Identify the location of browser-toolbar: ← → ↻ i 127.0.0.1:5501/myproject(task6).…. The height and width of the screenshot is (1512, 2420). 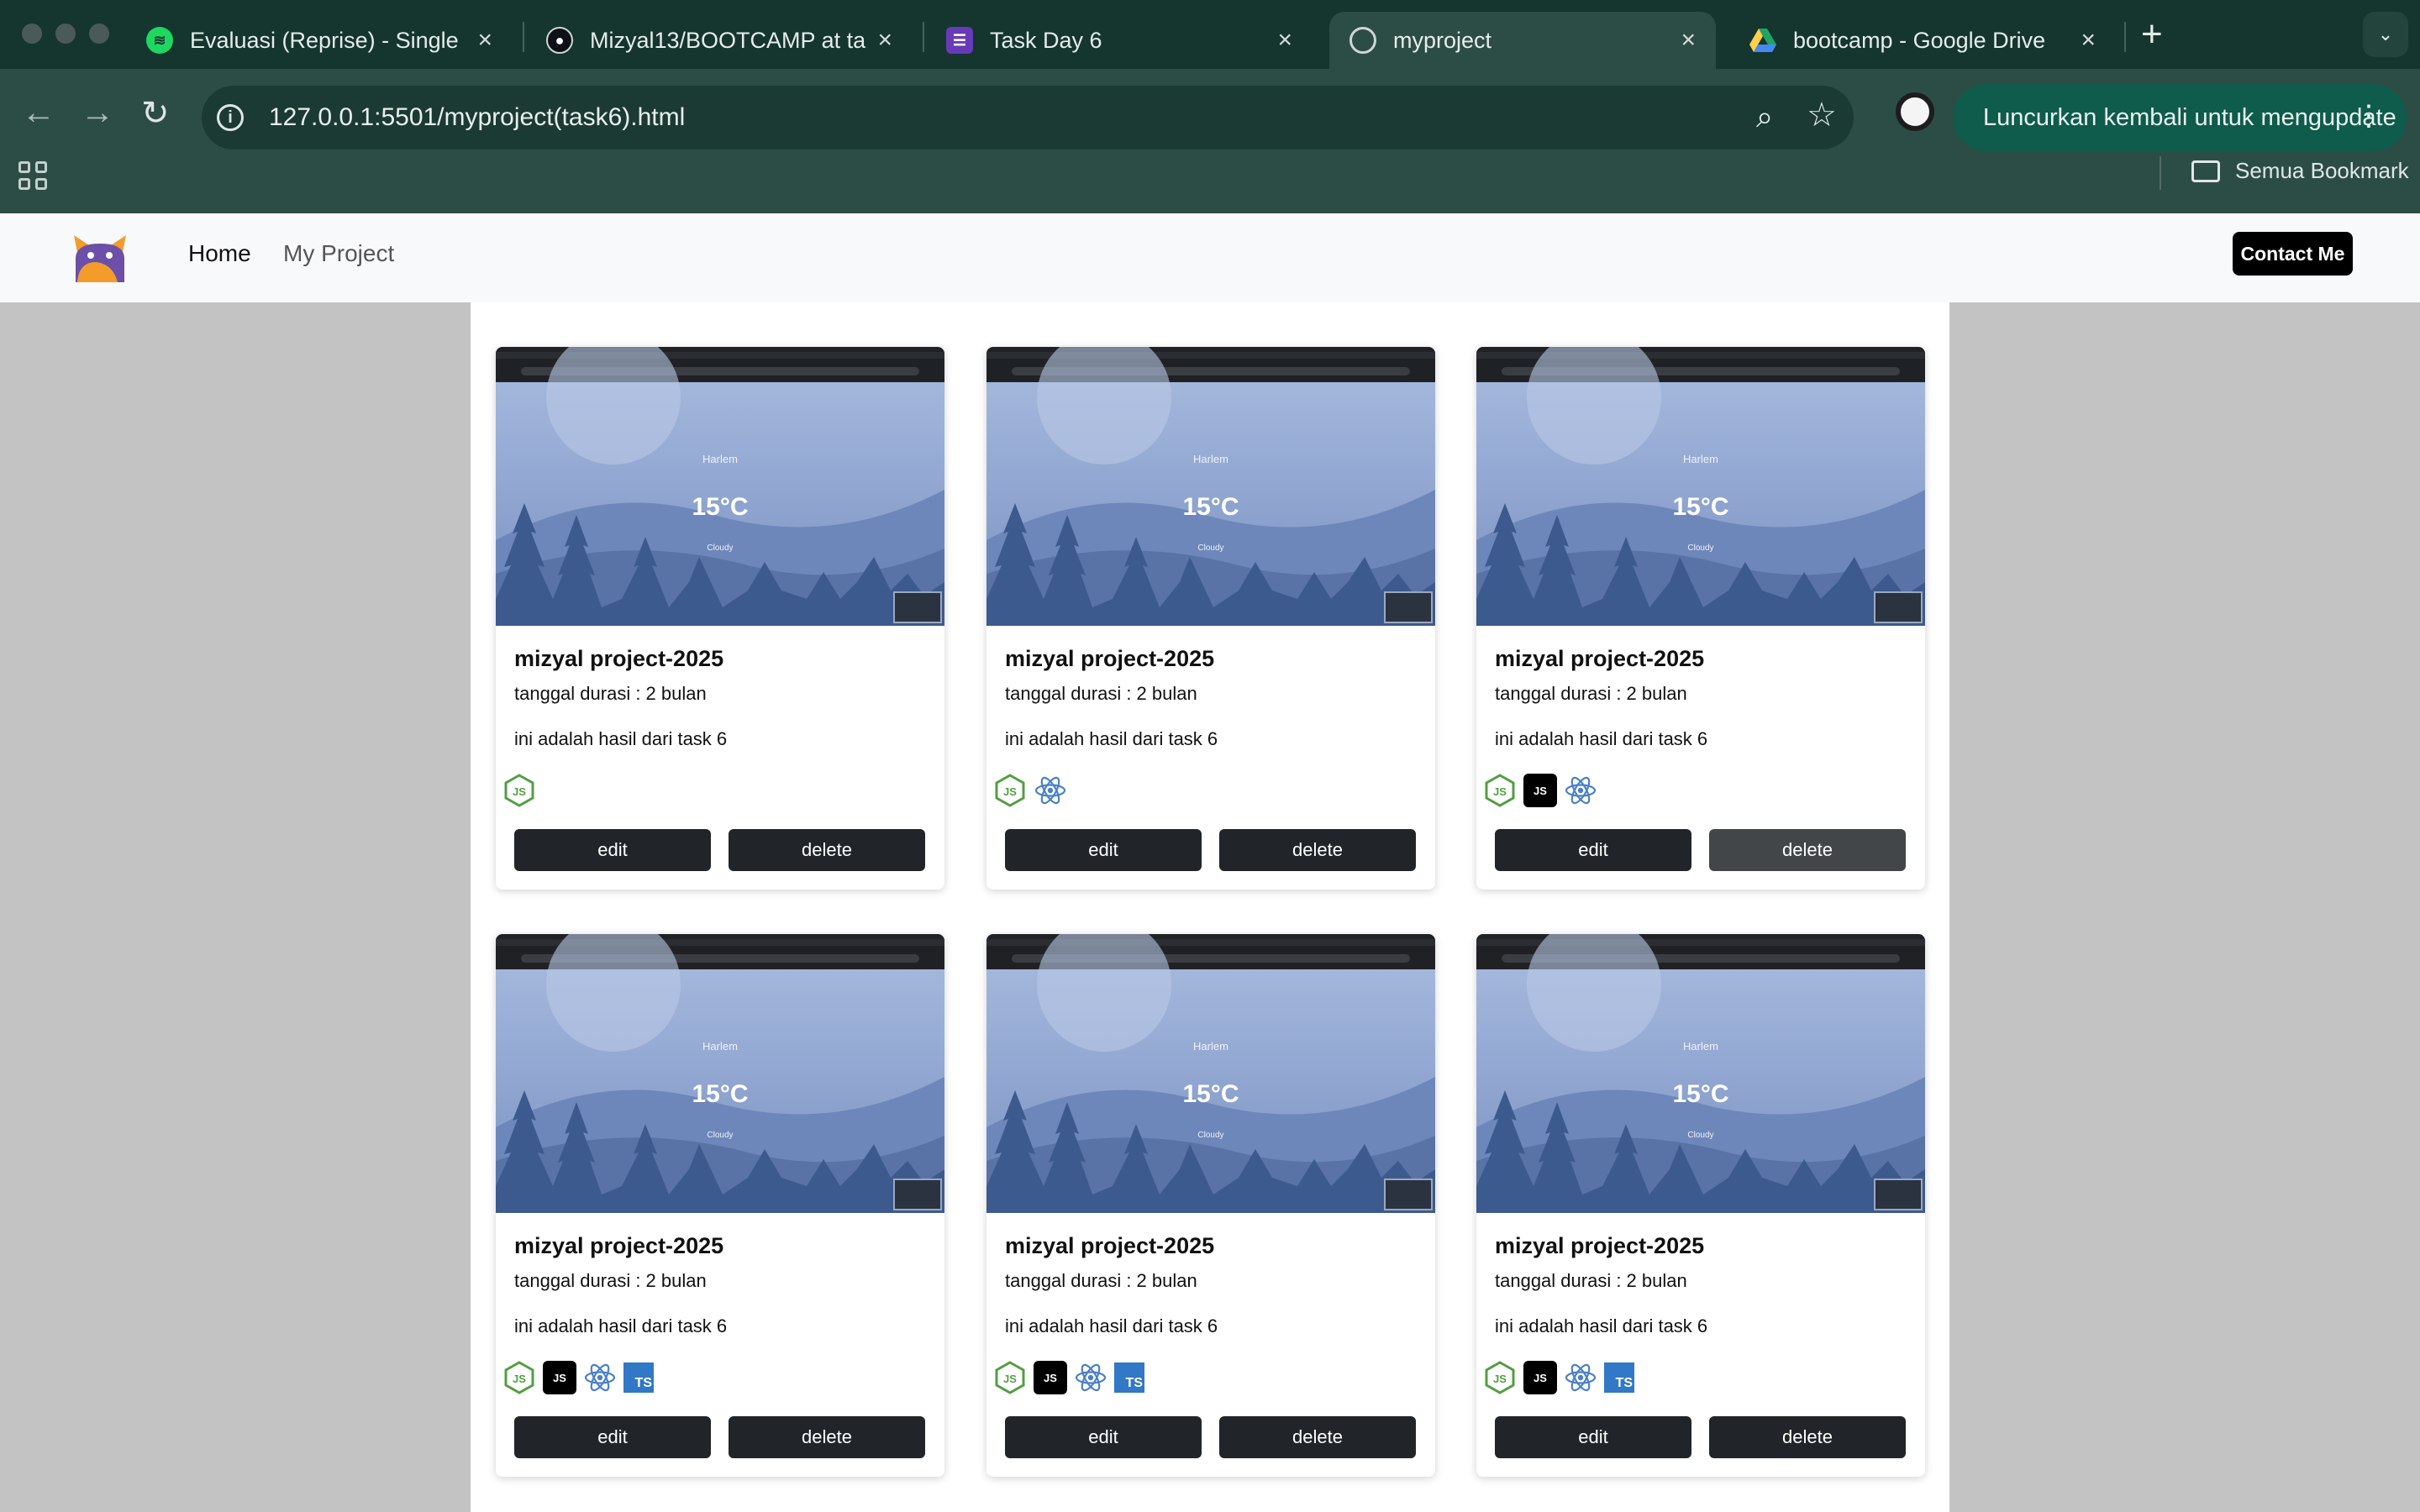
(1210, 141).